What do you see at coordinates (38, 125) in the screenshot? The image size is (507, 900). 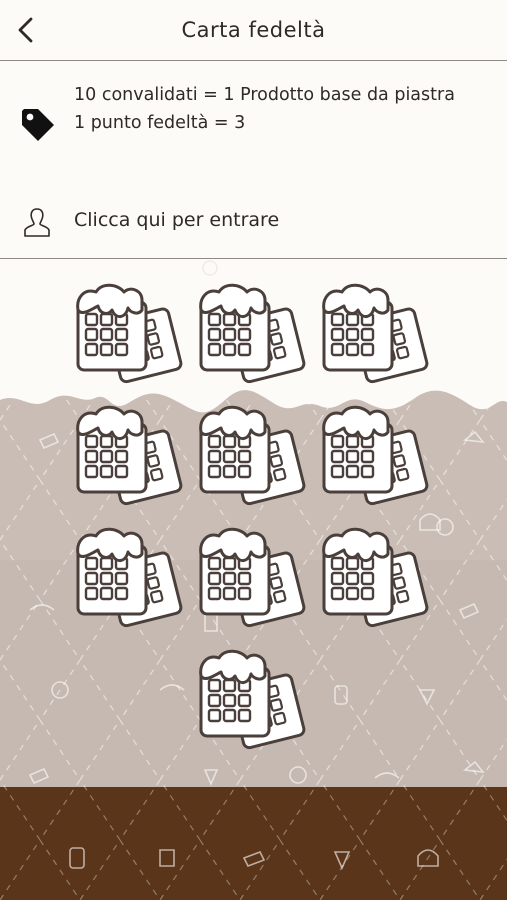 I see `price-tag-icon` at bounding box center [38, 125].